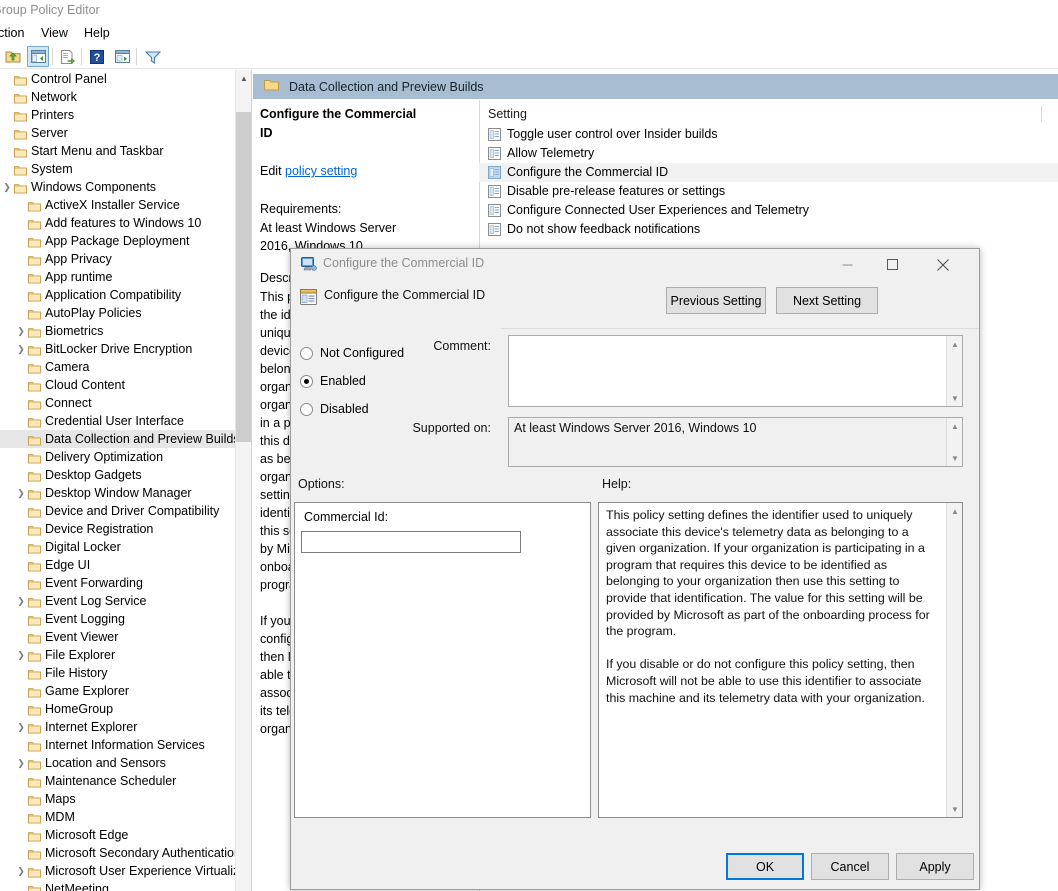 The height and width of the screenshot is (891, 1058). Describe the element at coordinates (118, 691) in the screenshot. I see `tree-item: Game Explorer` at that location.